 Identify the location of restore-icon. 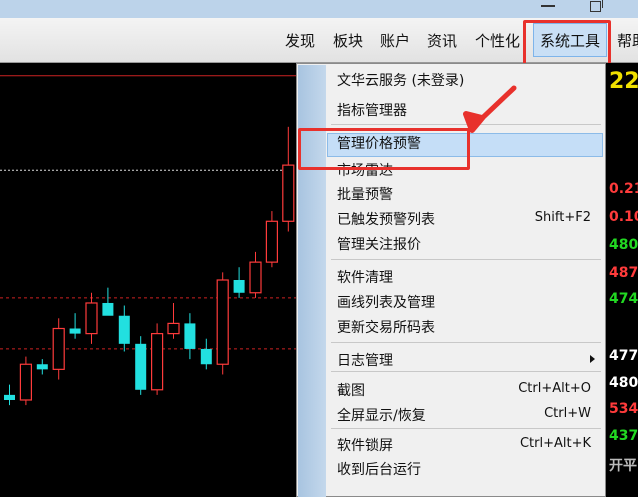
(596, 6).